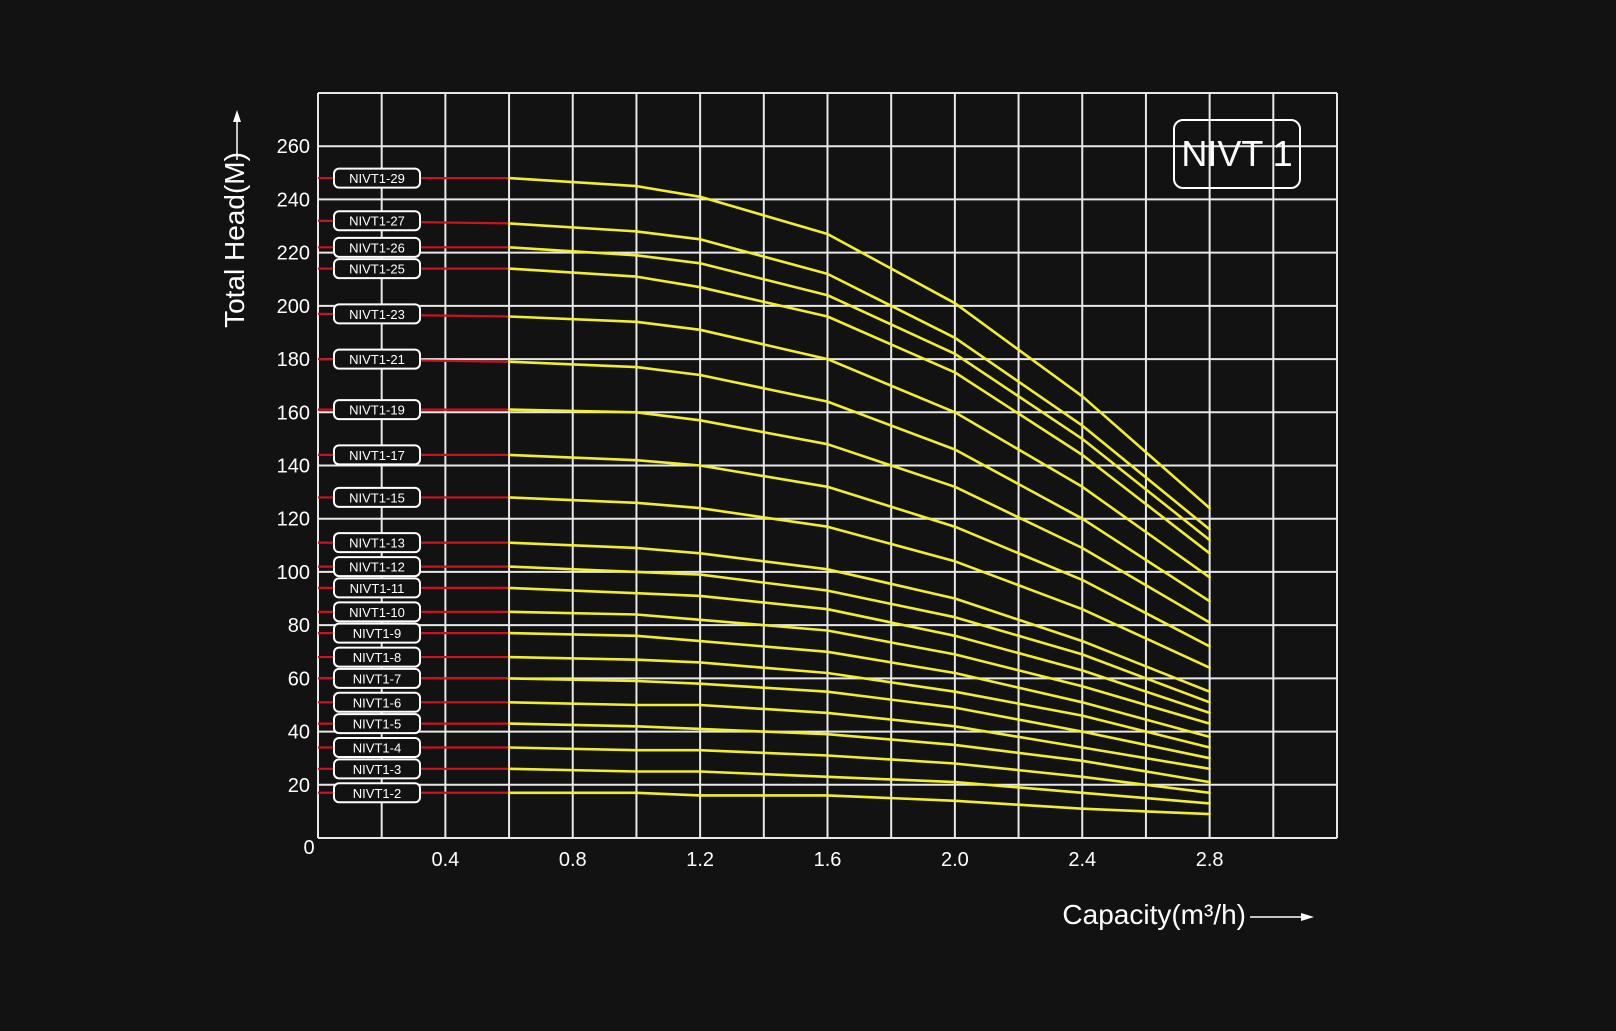 This screenshot has height=1031, width=1616. What do you see at coordinates (1210, 860) in the screenshot?
I see `x-tick-label: 2.8` at bounding box center [1210, 860].